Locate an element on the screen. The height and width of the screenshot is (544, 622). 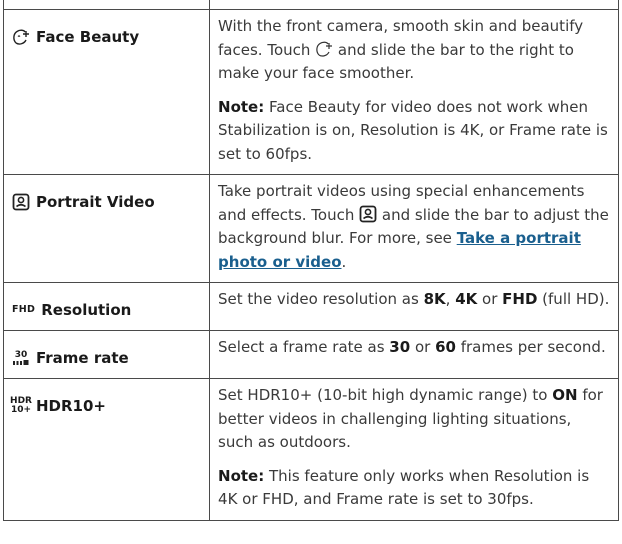
feature-name: Face Beauty is located at coordinates (88, 37).